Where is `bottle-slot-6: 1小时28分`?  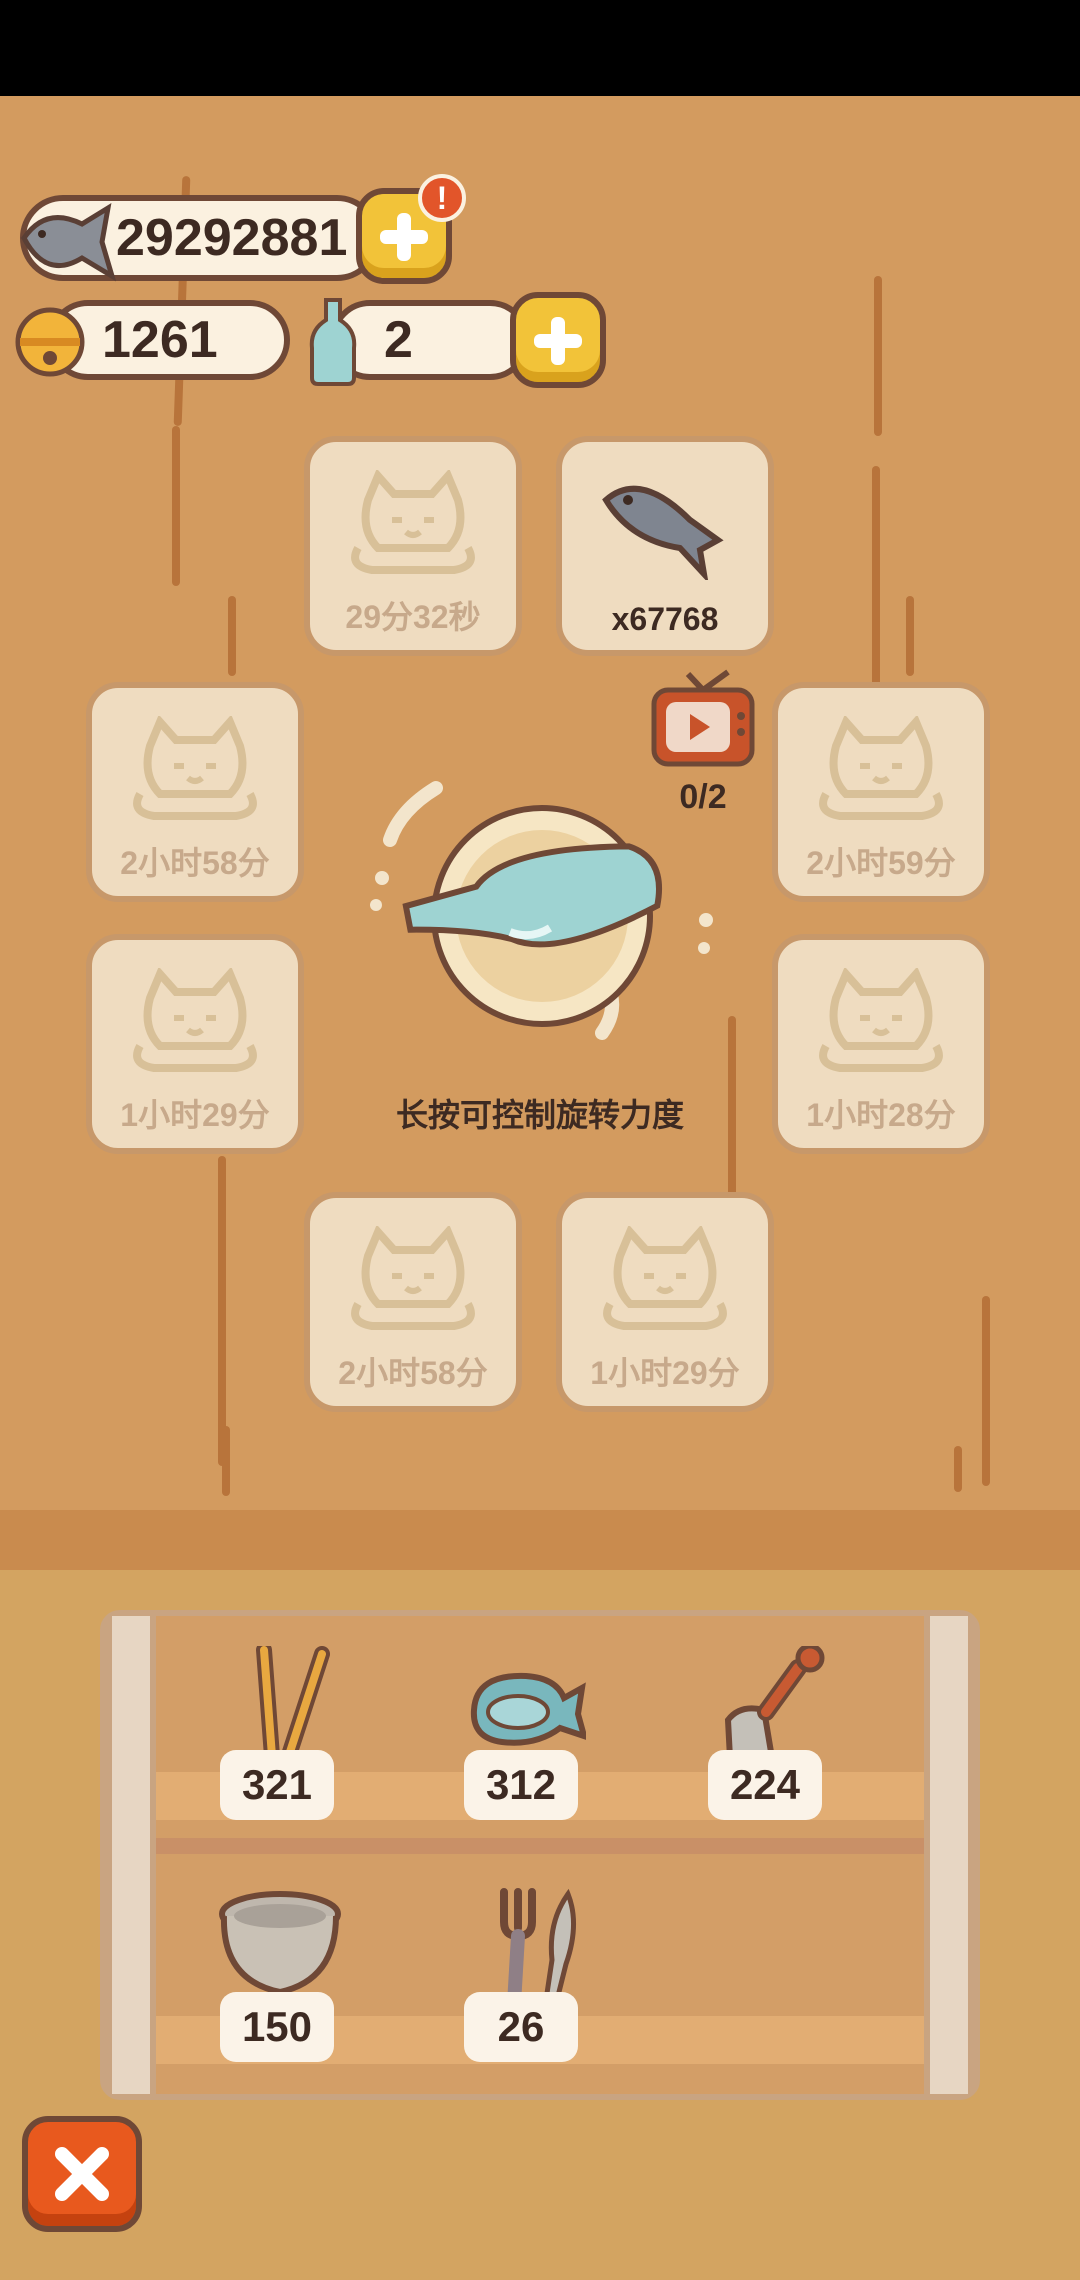 bottle-slot-6: 1小时28分 is located at coordinates (881, 1044).